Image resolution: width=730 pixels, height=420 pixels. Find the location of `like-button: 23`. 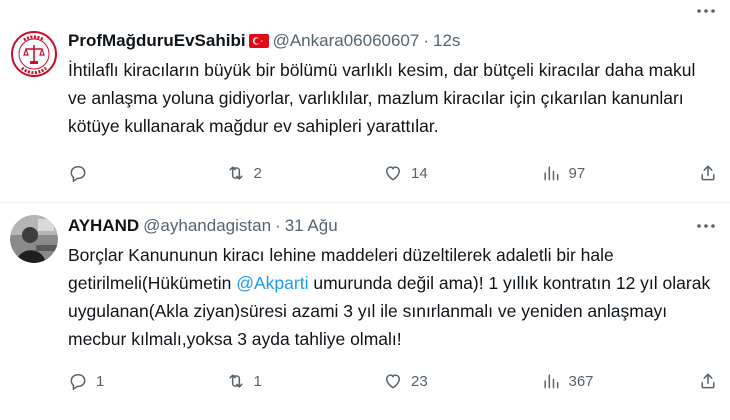

like-button: 23 is located at coordinates (413, 381).